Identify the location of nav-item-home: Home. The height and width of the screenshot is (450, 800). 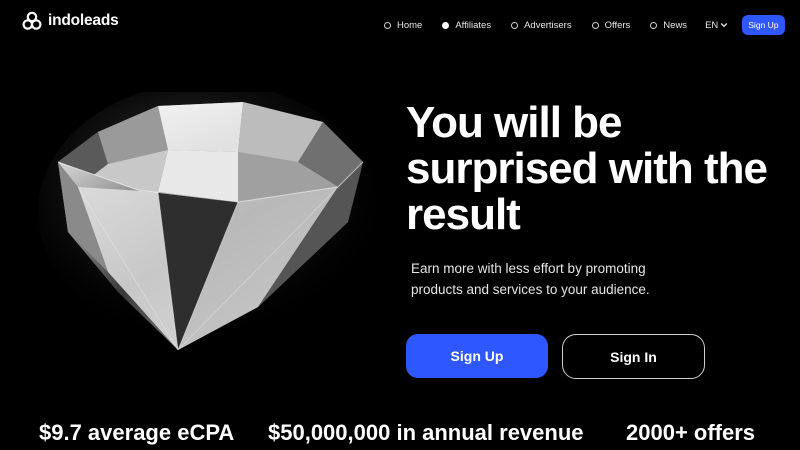
(403, 25).